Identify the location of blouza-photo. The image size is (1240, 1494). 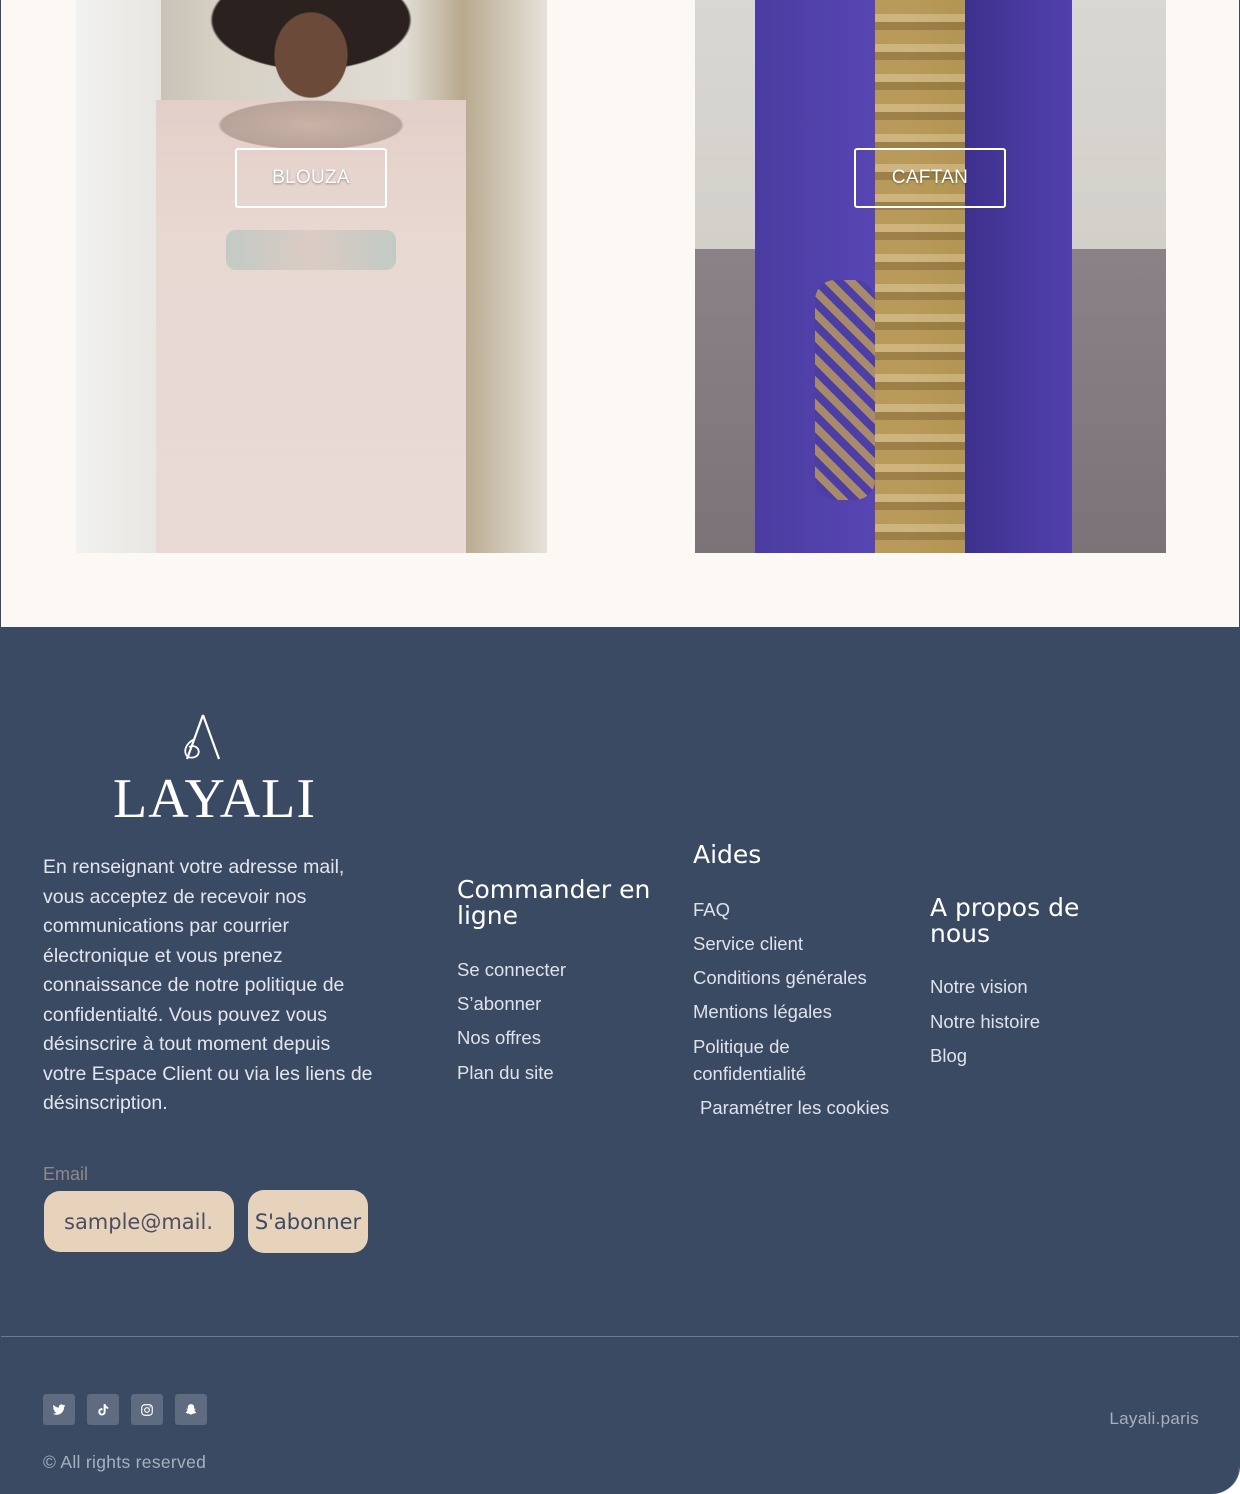
(311, 276).